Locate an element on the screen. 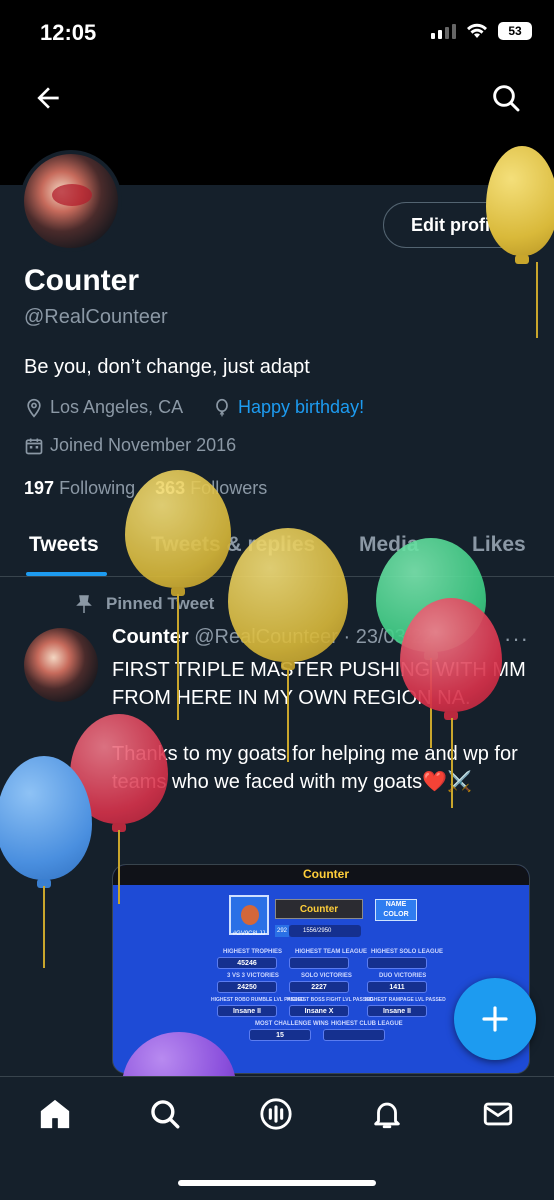  stat-value: 15 is located at coordinates (280, 1035).